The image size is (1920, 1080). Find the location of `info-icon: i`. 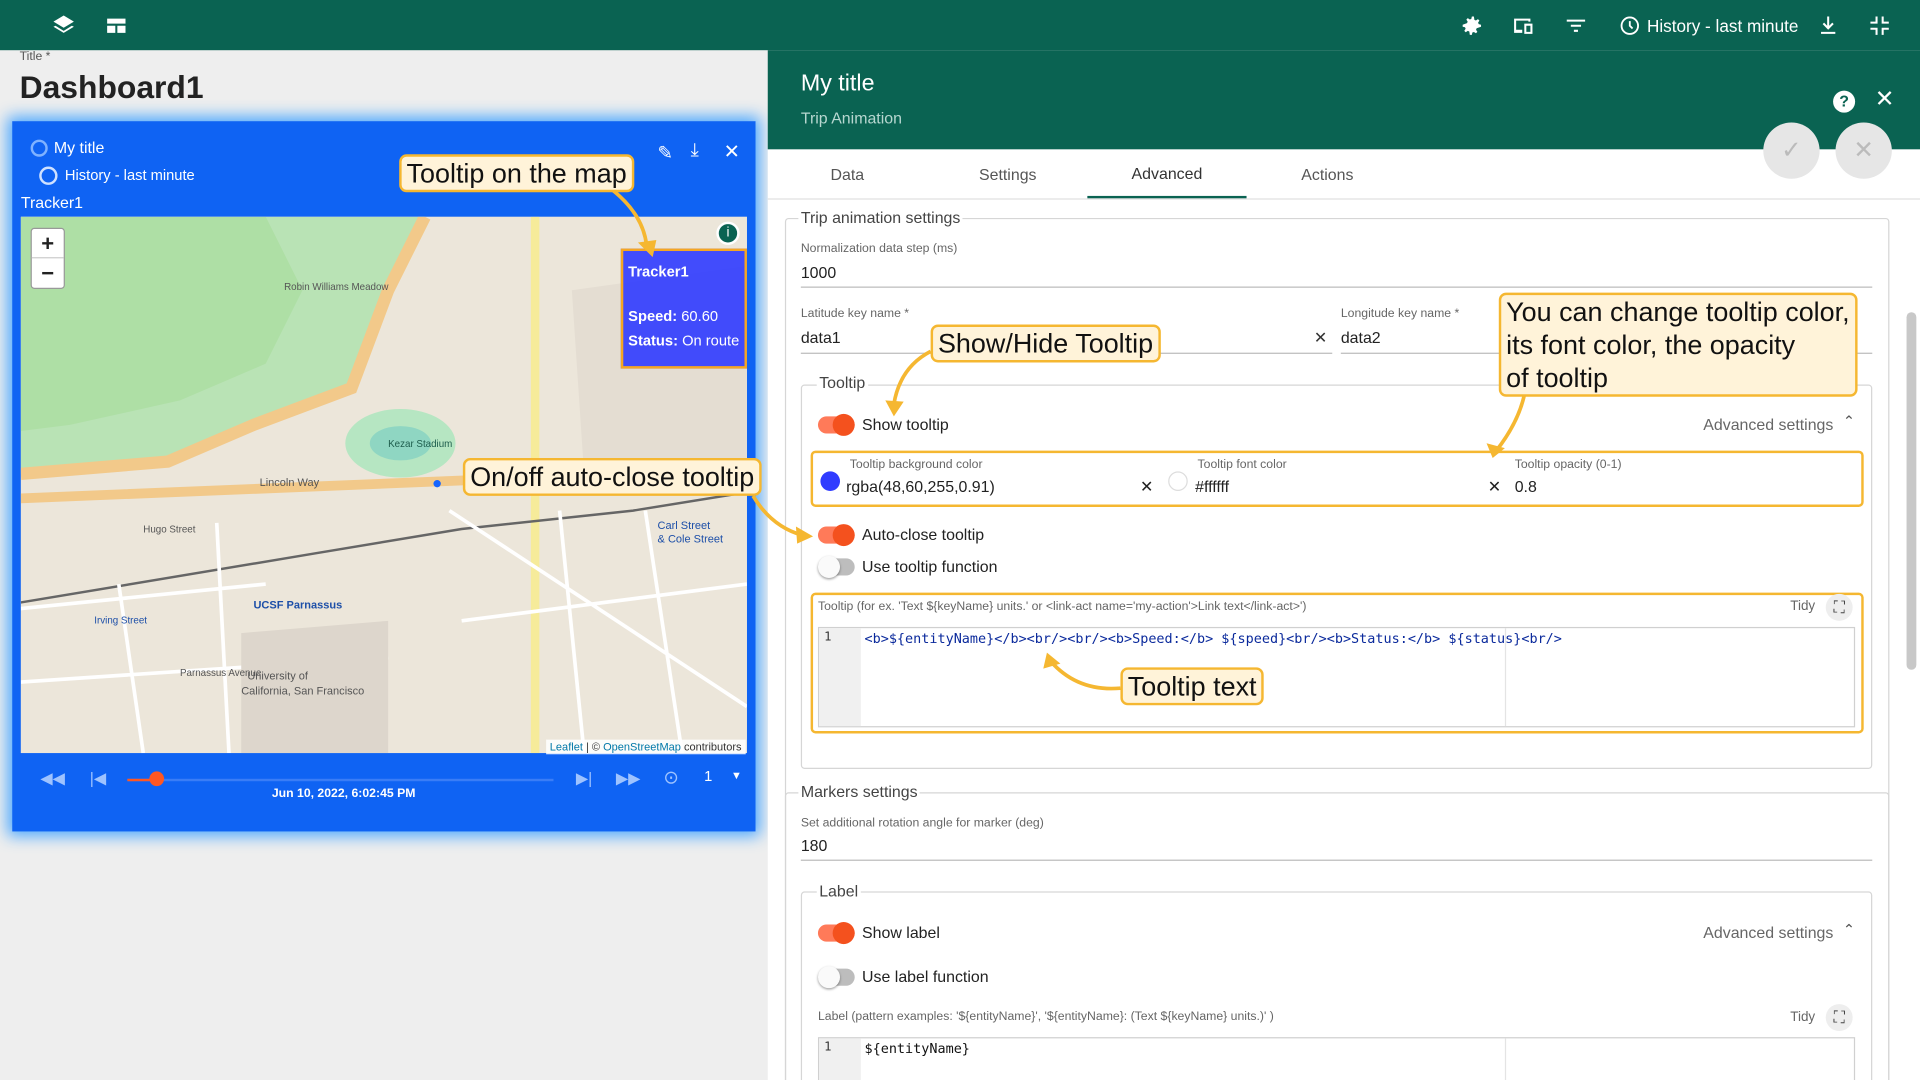

info-icon: i is located at coordinates (728, 233).